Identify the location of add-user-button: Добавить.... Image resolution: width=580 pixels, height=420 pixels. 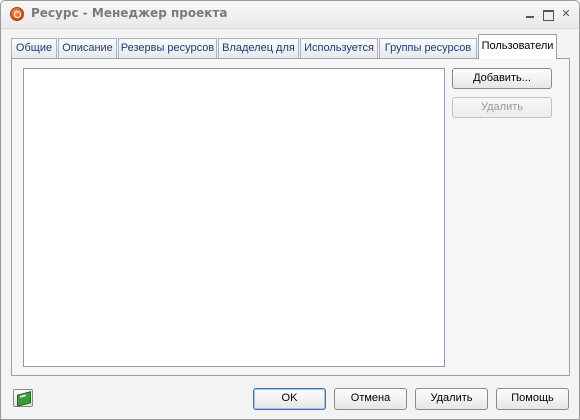
(502, 78).